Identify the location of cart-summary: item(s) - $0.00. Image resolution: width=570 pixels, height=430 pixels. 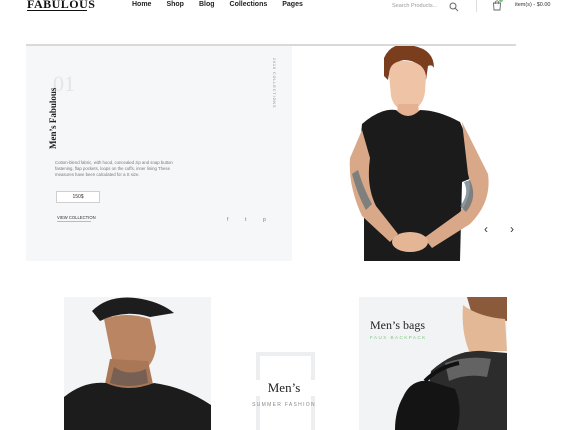
(532, 5).